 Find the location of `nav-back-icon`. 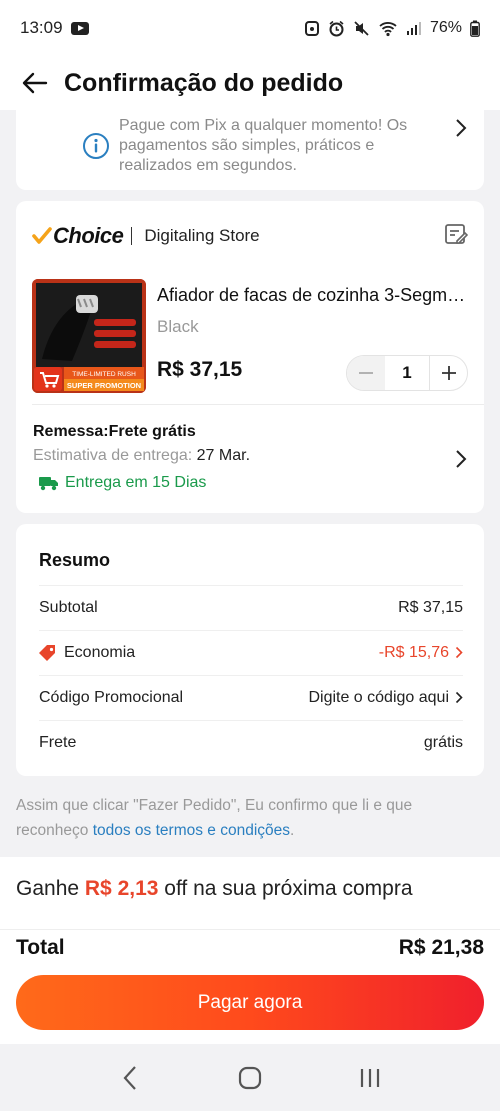

nav-back-icon is located at coordinates (129, 1077).